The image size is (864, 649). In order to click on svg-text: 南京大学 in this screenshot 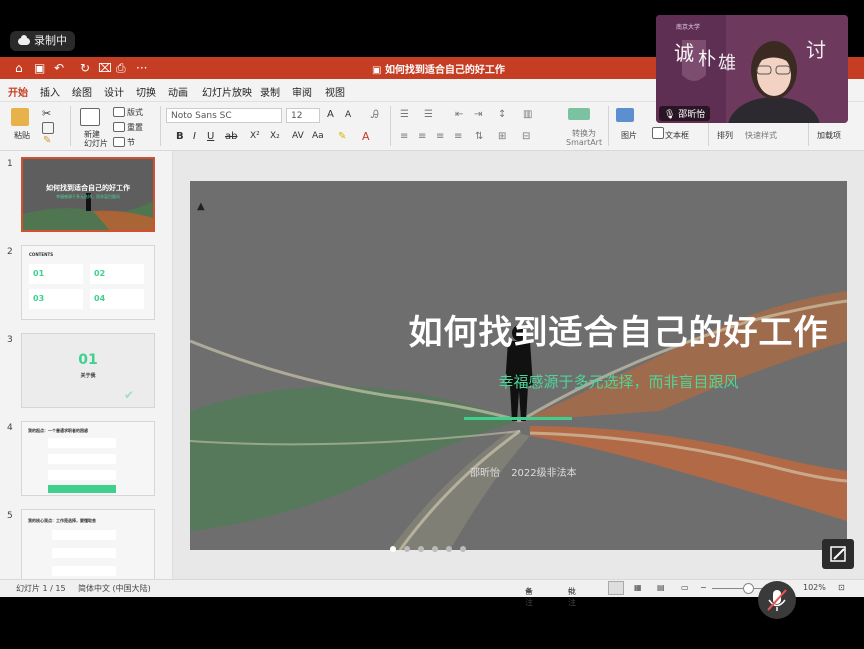, I will do `click(688, 27)`.